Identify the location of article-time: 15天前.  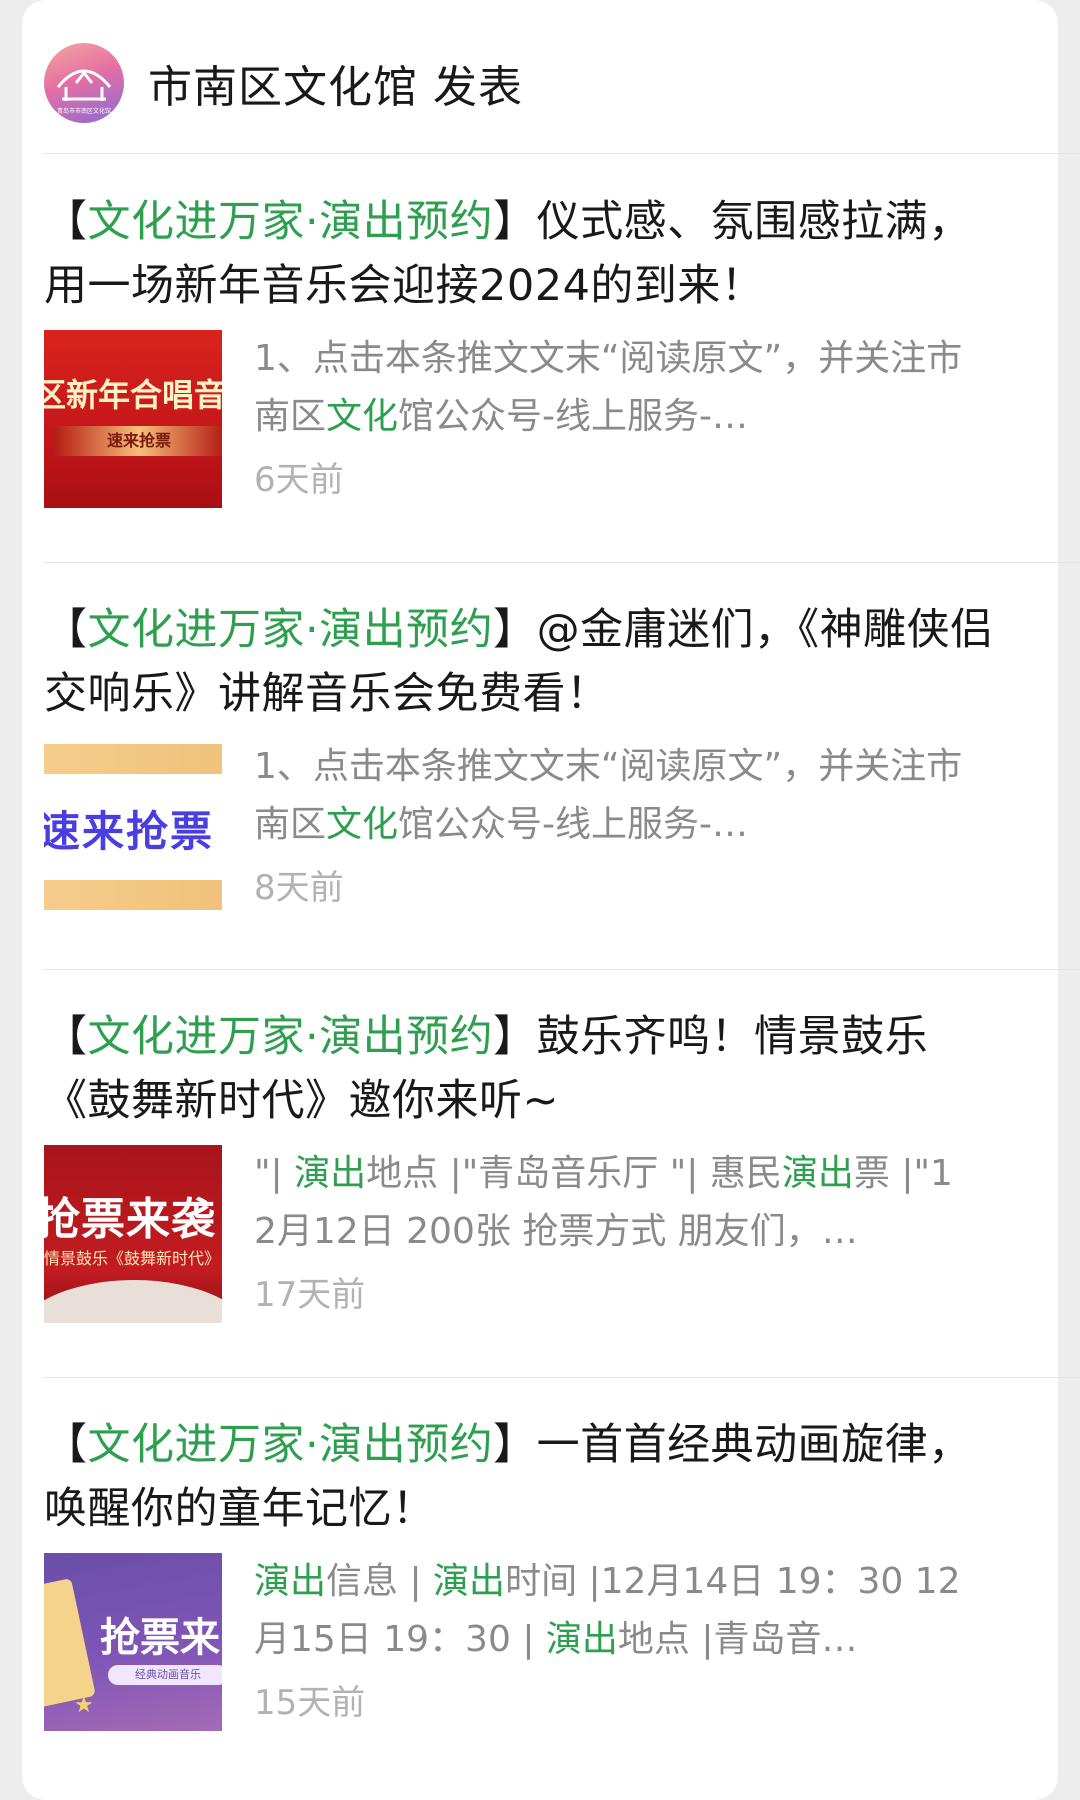
(310, 1703).